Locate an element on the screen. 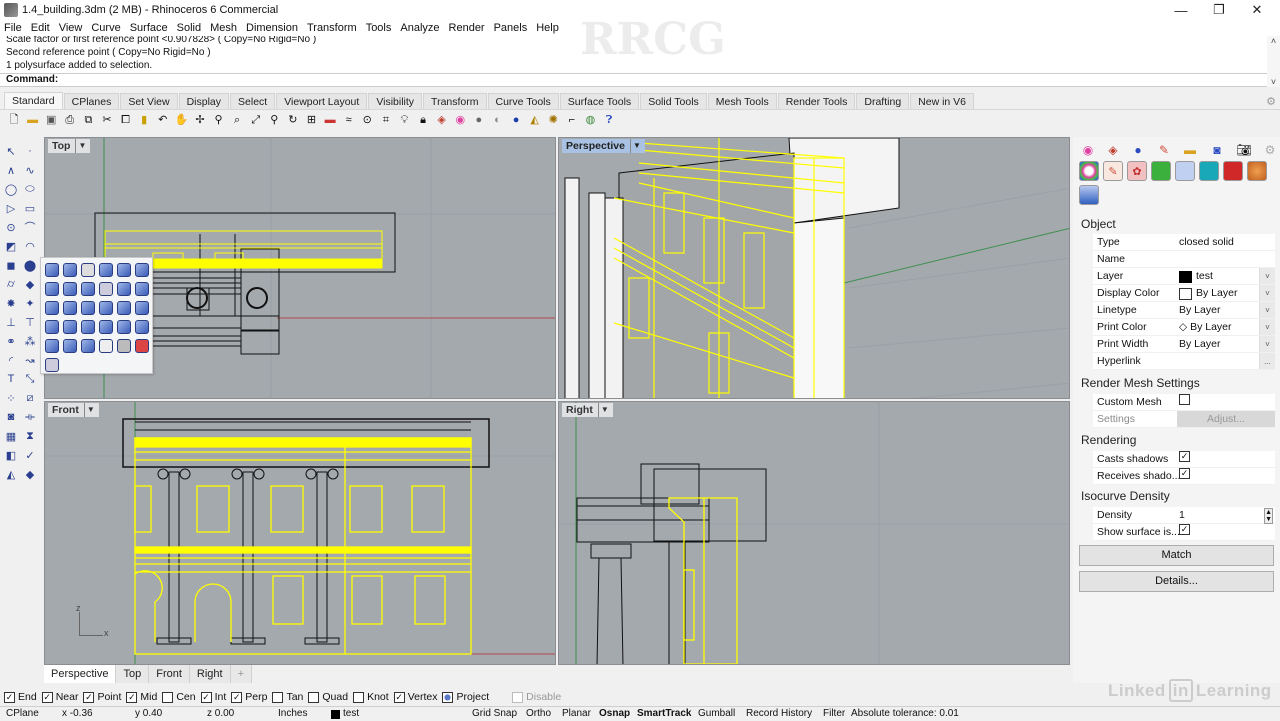 The height and width of the screenshot is (721, 1280). osnap-vertex: ✓ Vertex is located at coordinates (415, 697).